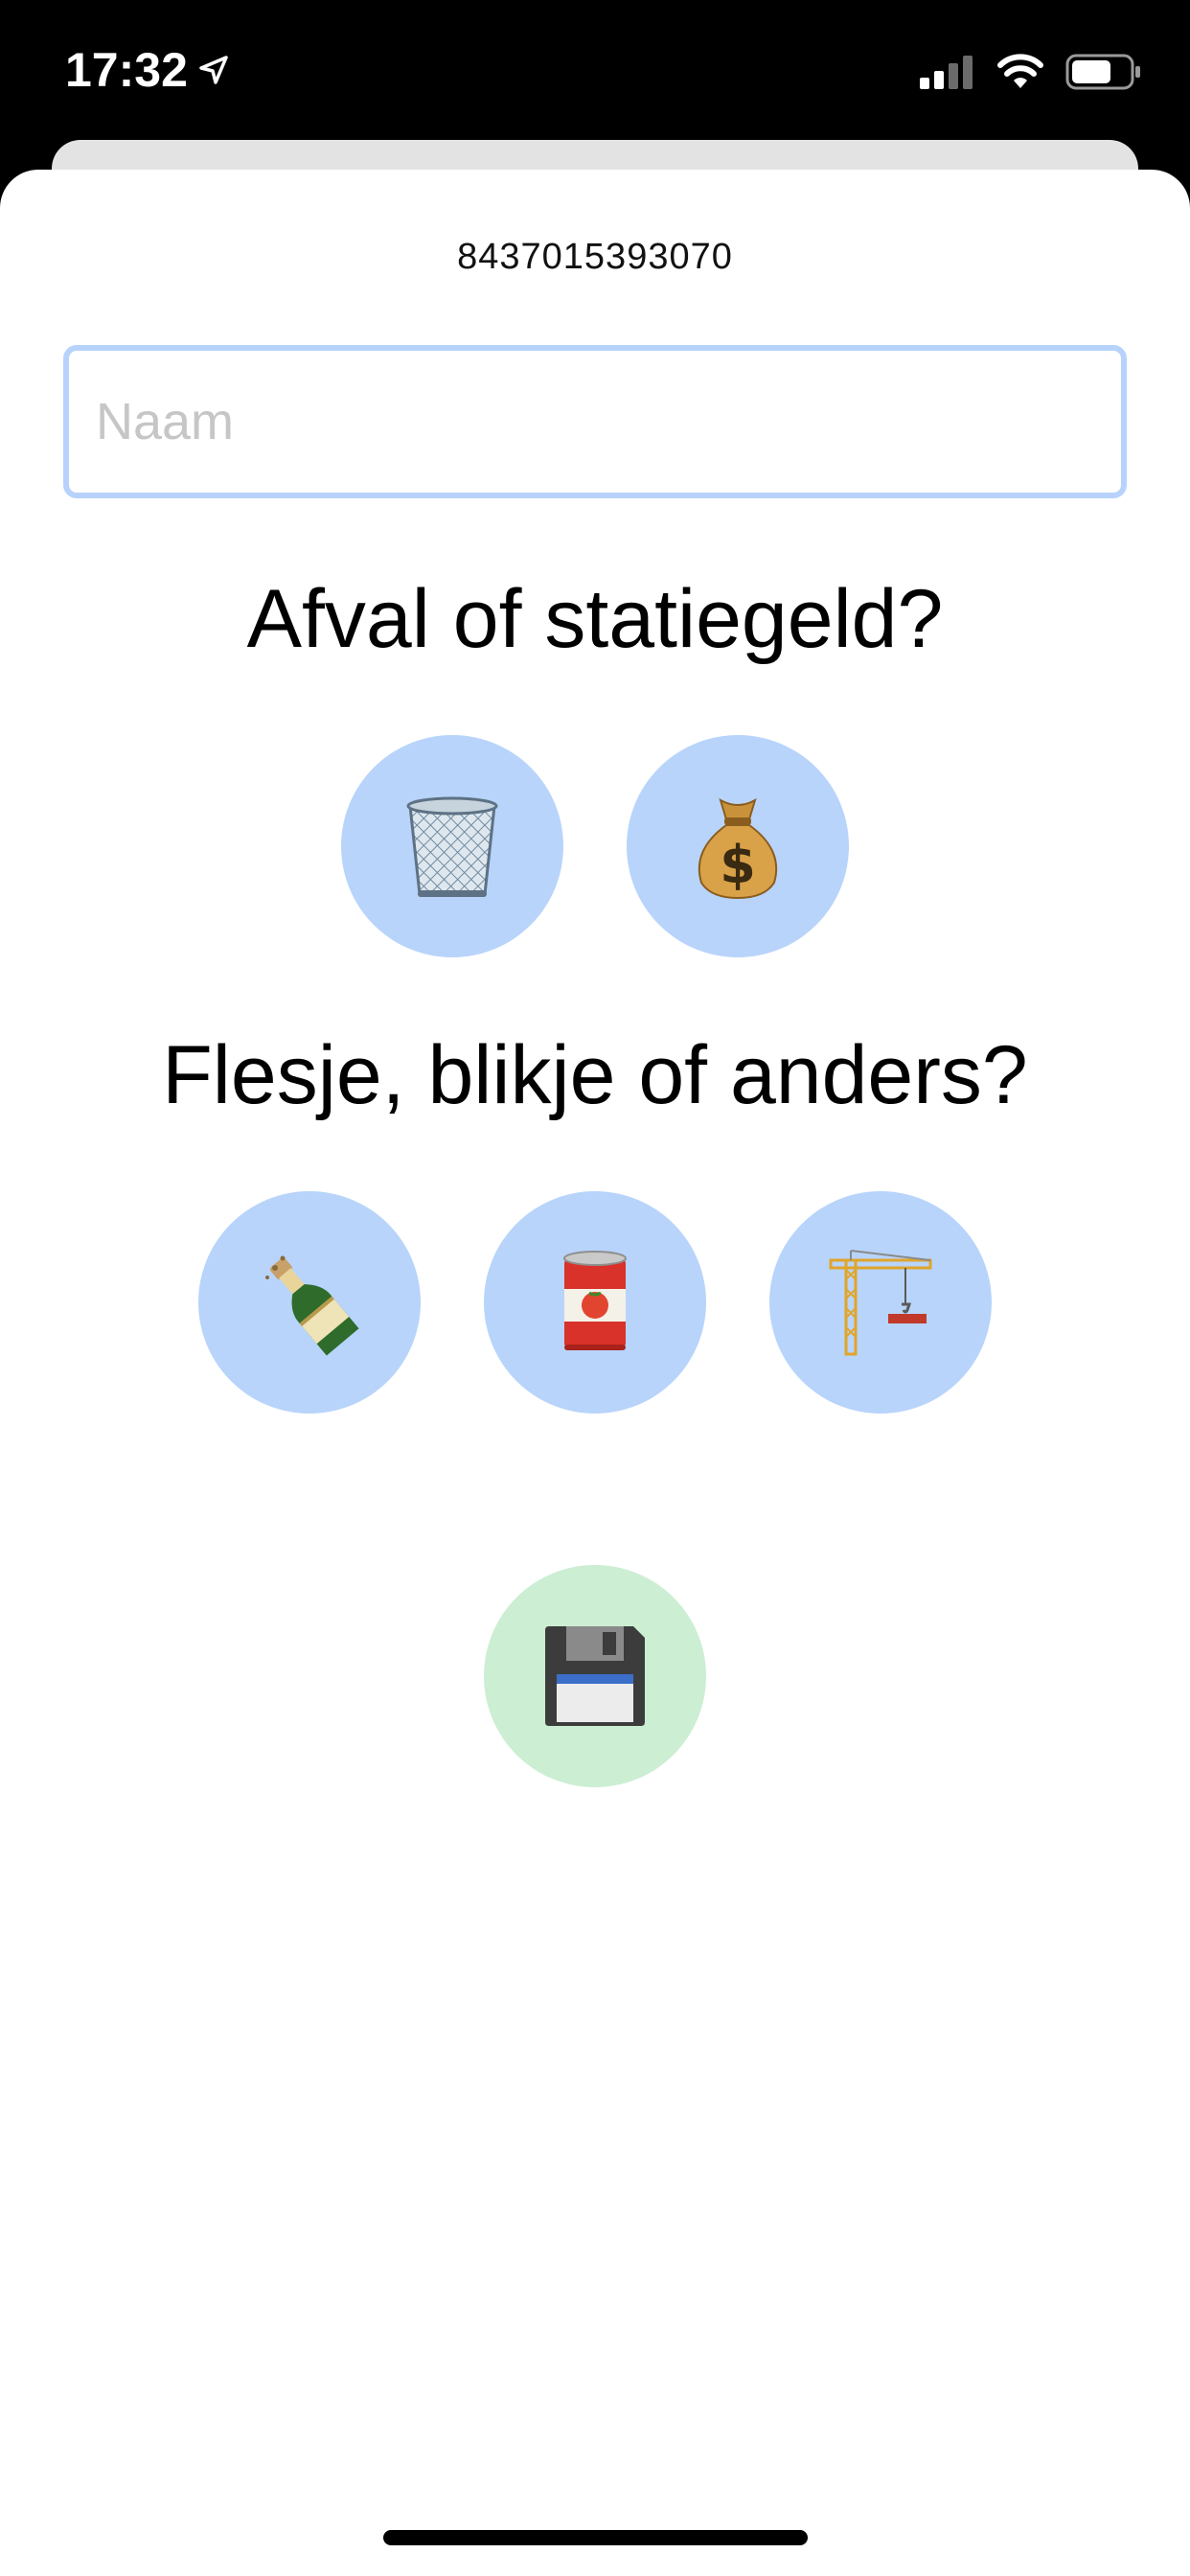 The image size is (1190, 2576). I want to click on barcode-number: 8437015393070, so click(595, 257).